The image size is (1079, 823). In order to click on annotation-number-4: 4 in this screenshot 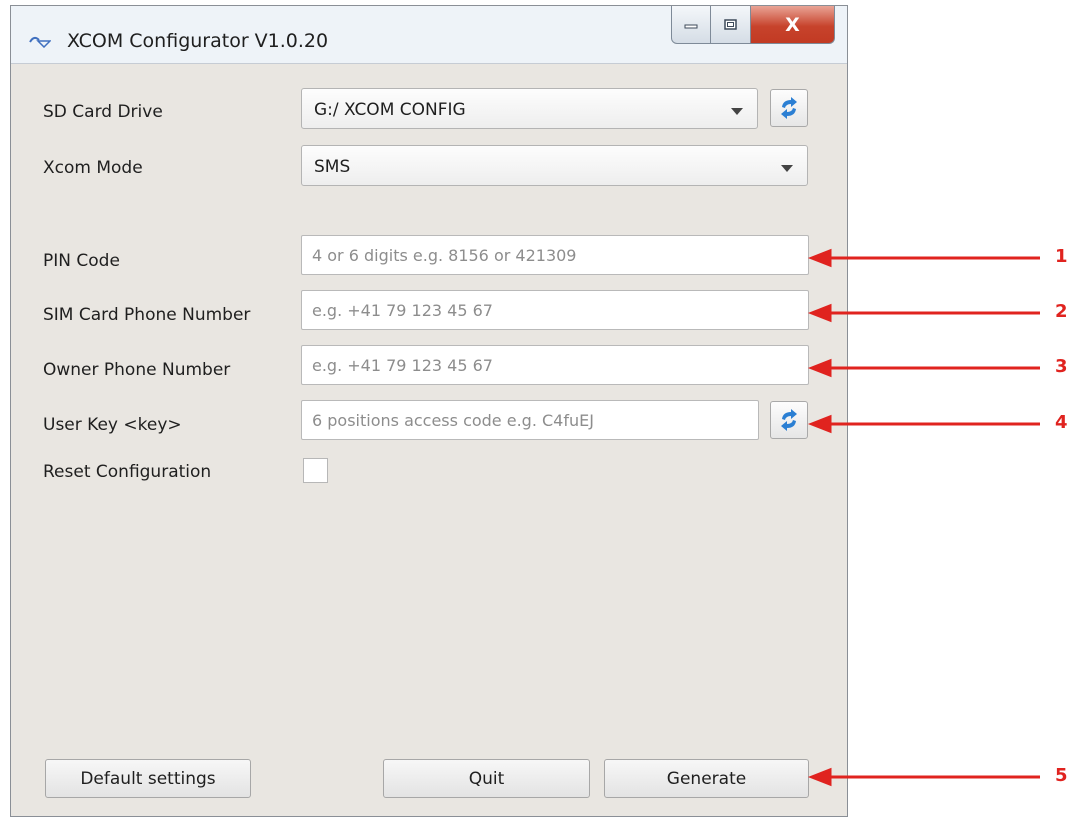, I will do `click(1061, 422)`.